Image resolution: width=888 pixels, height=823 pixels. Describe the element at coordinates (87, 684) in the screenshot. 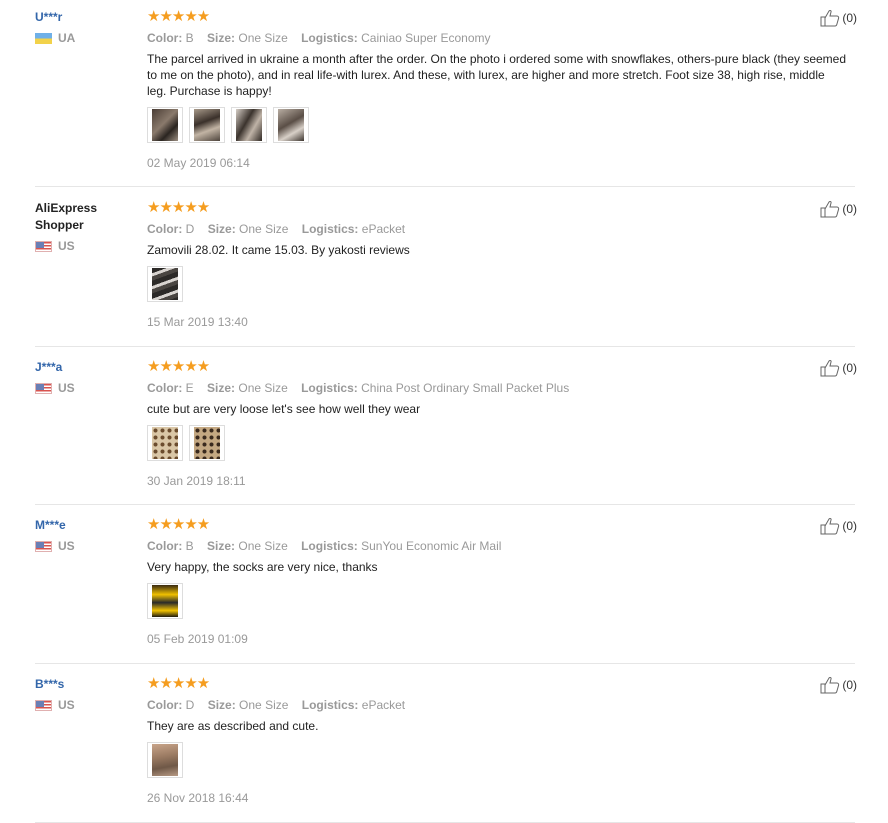

I see `reviewer-name: B***s` at that location.